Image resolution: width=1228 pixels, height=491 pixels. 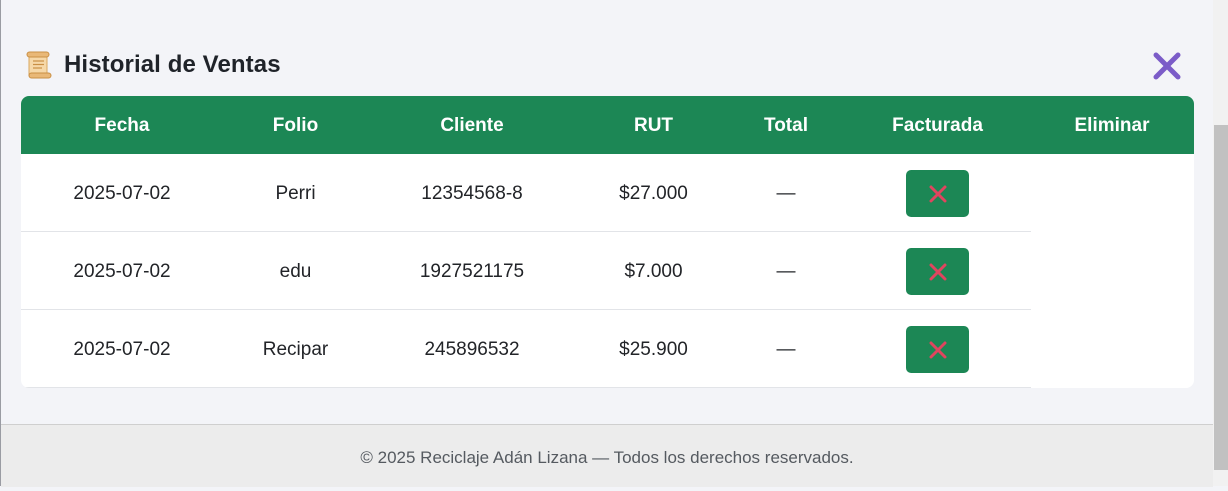 I want to click on cell-folio: Perri, so click(x=295, y=193).